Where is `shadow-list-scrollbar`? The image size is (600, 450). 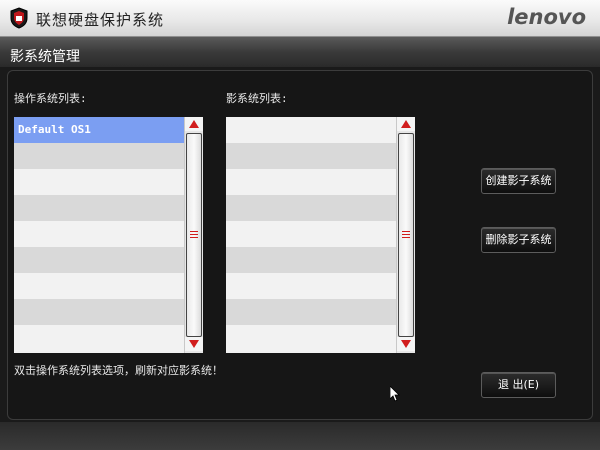 shadow-list-scrollbar is located at coordinates (405, 235).